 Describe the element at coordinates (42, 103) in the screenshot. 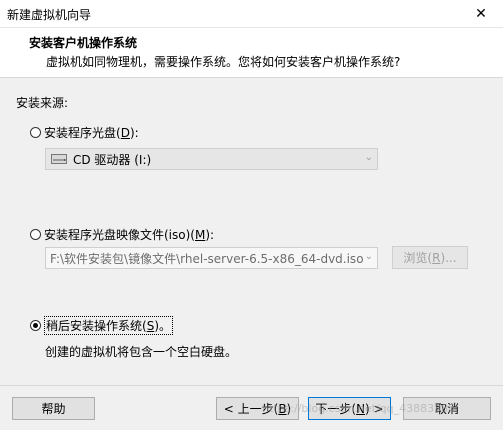

I see `install-source-label: 安装来源:` at that location.